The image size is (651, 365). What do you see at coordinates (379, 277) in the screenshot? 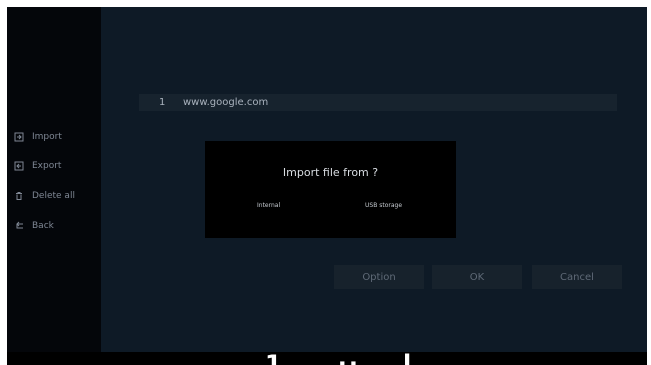
I see `option-button: Option` at bounding box center [379, 277].